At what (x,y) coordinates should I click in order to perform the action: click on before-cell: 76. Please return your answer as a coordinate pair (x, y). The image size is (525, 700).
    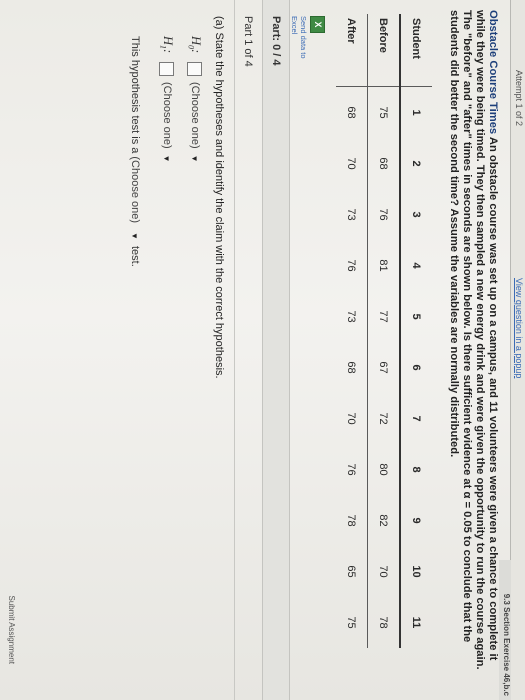
    Looking at the image, I should click on (383, 214).